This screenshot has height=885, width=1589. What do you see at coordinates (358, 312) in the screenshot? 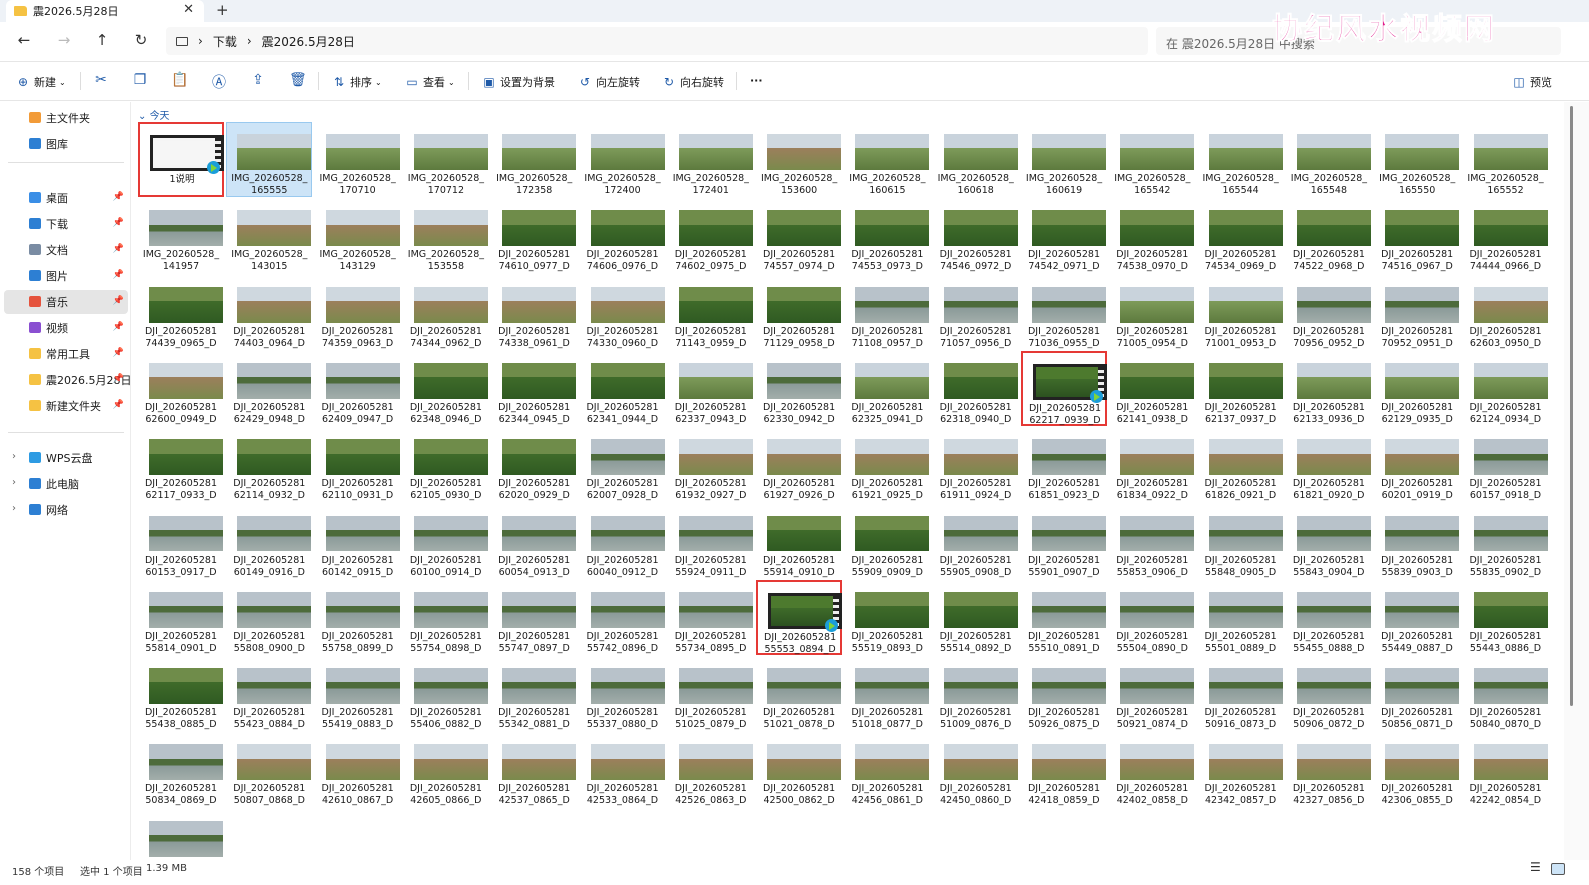
I see `file-item: DJI_202605281 74359_0963_D` at bounding box center [358, 312].